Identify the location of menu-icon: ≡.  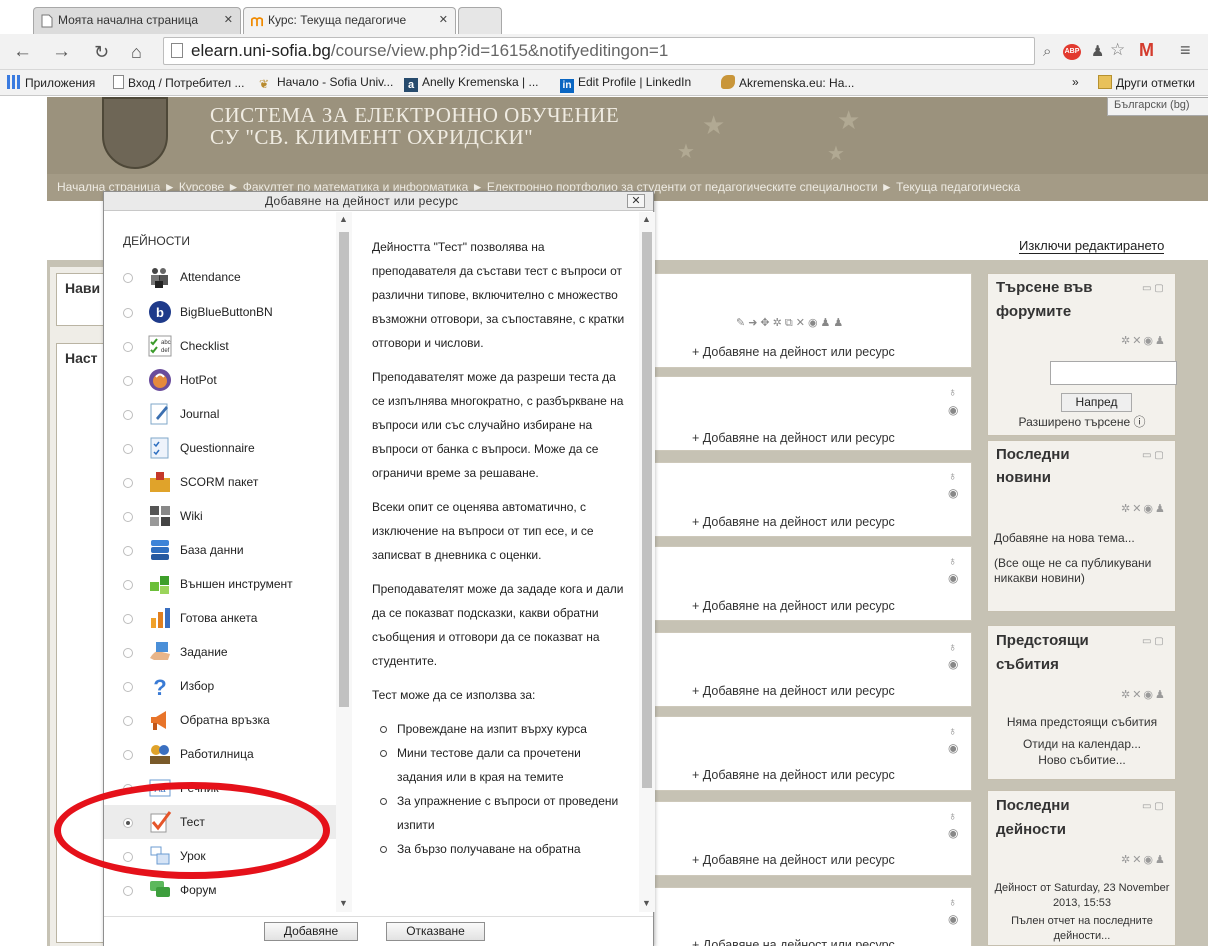
(1185, 50).